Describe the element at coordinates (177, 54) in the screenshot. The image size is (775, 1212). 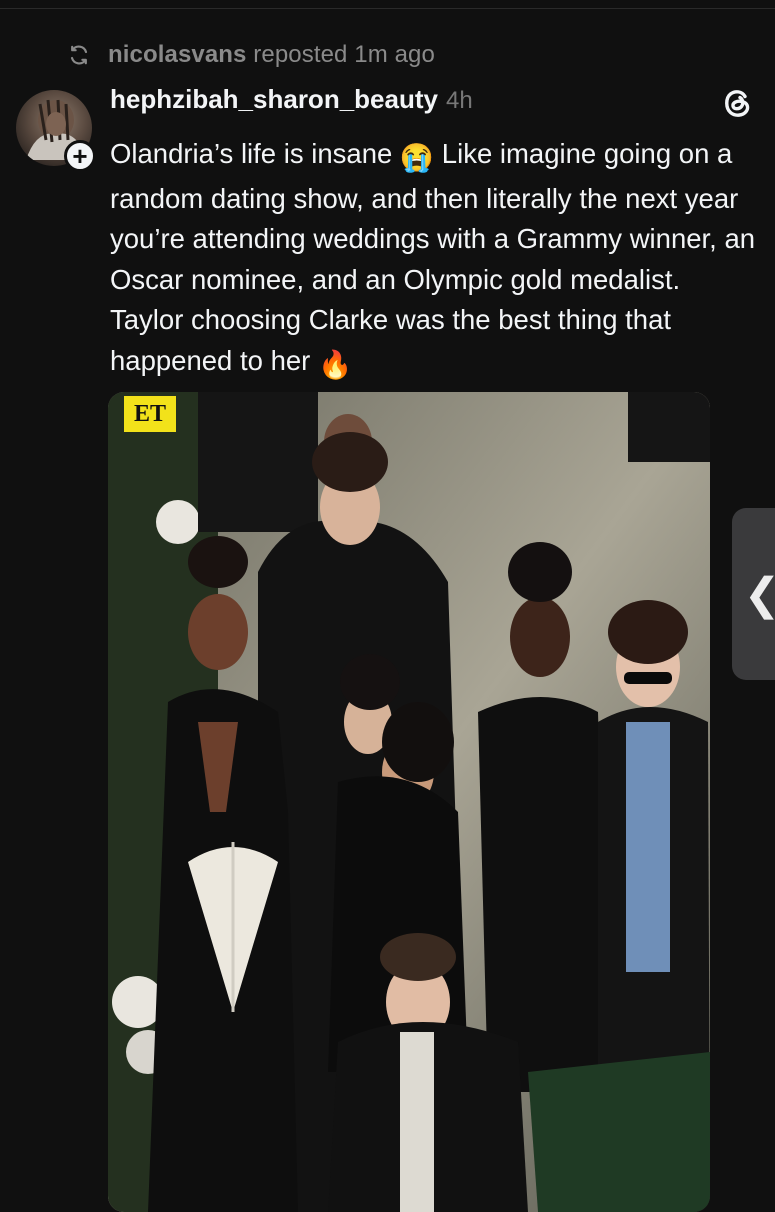
I see `repost-username: nicolasvans` at that location.